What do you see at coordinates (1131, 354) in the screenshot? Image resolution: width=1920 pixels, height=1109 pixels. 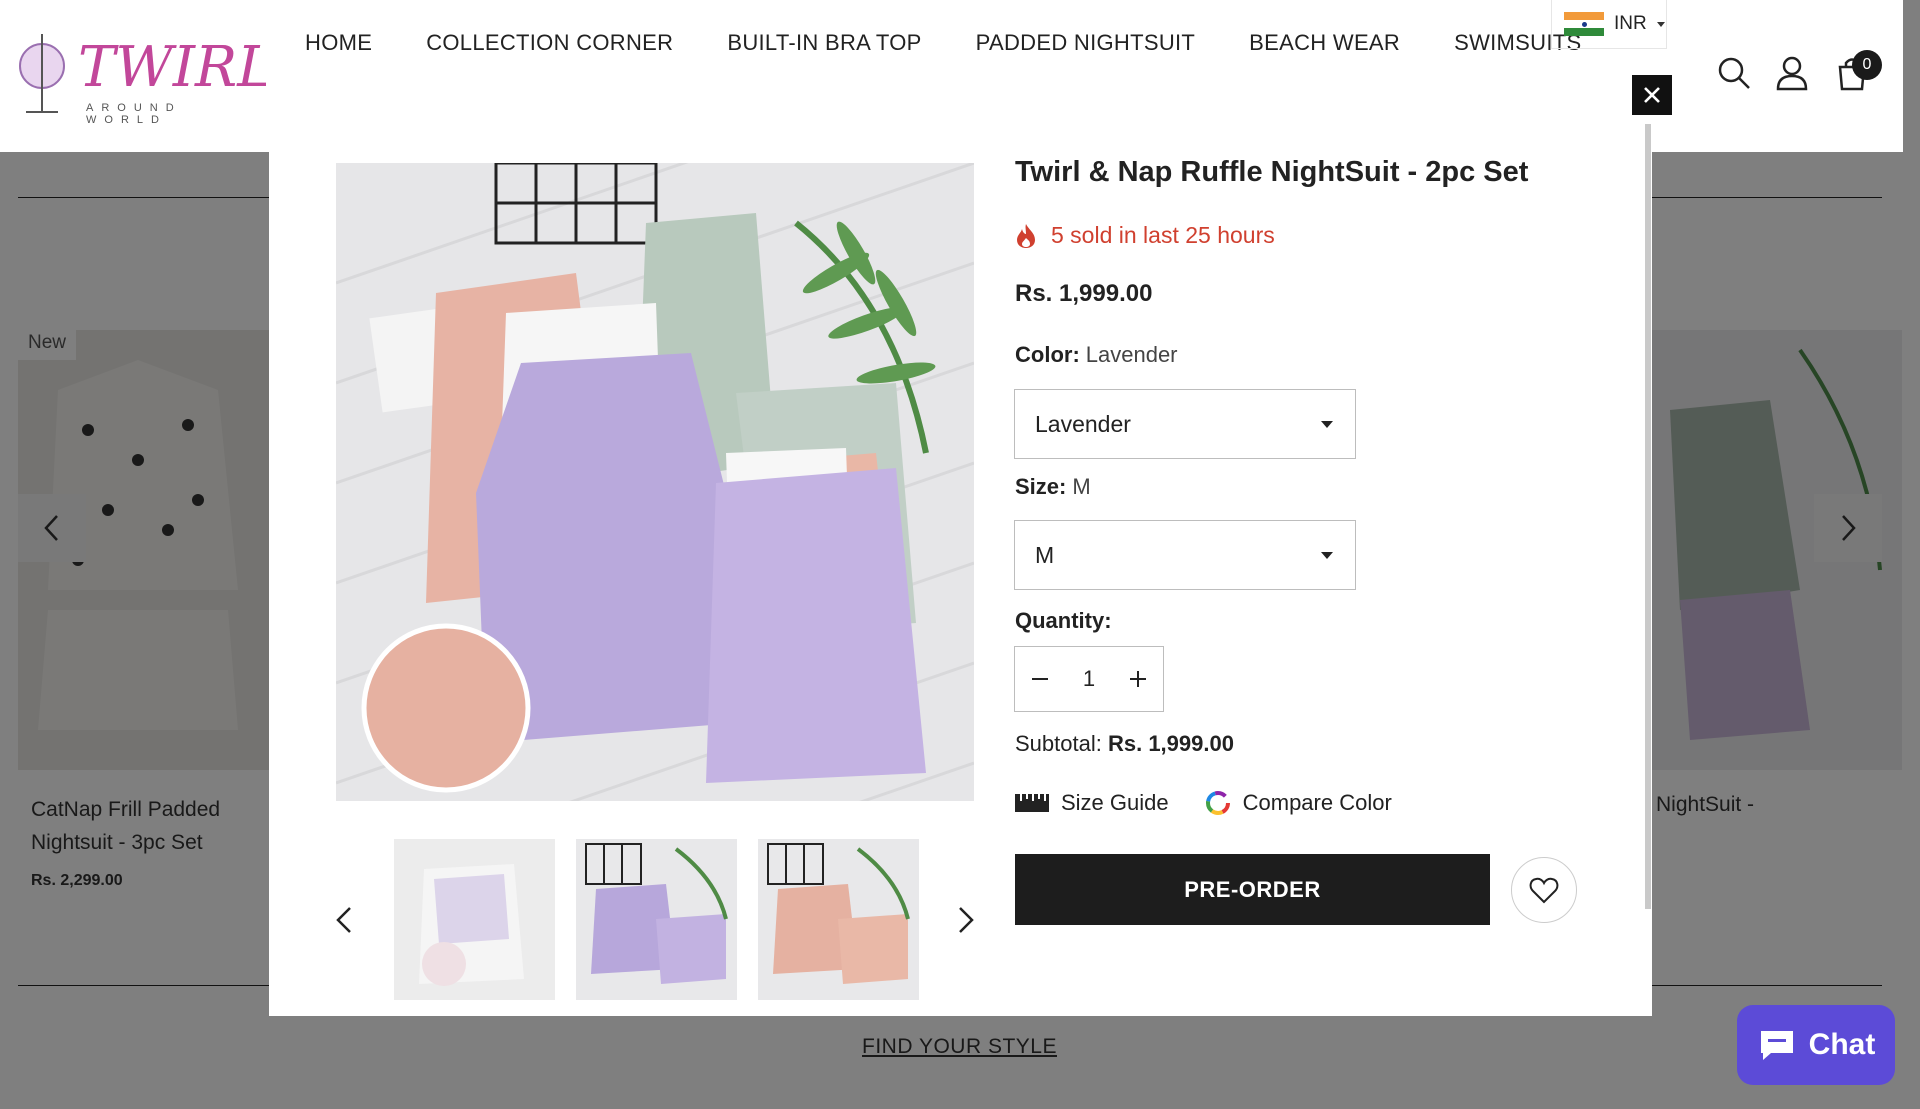 I see `color-value: Lavender` at bounding box center [1131, 354].